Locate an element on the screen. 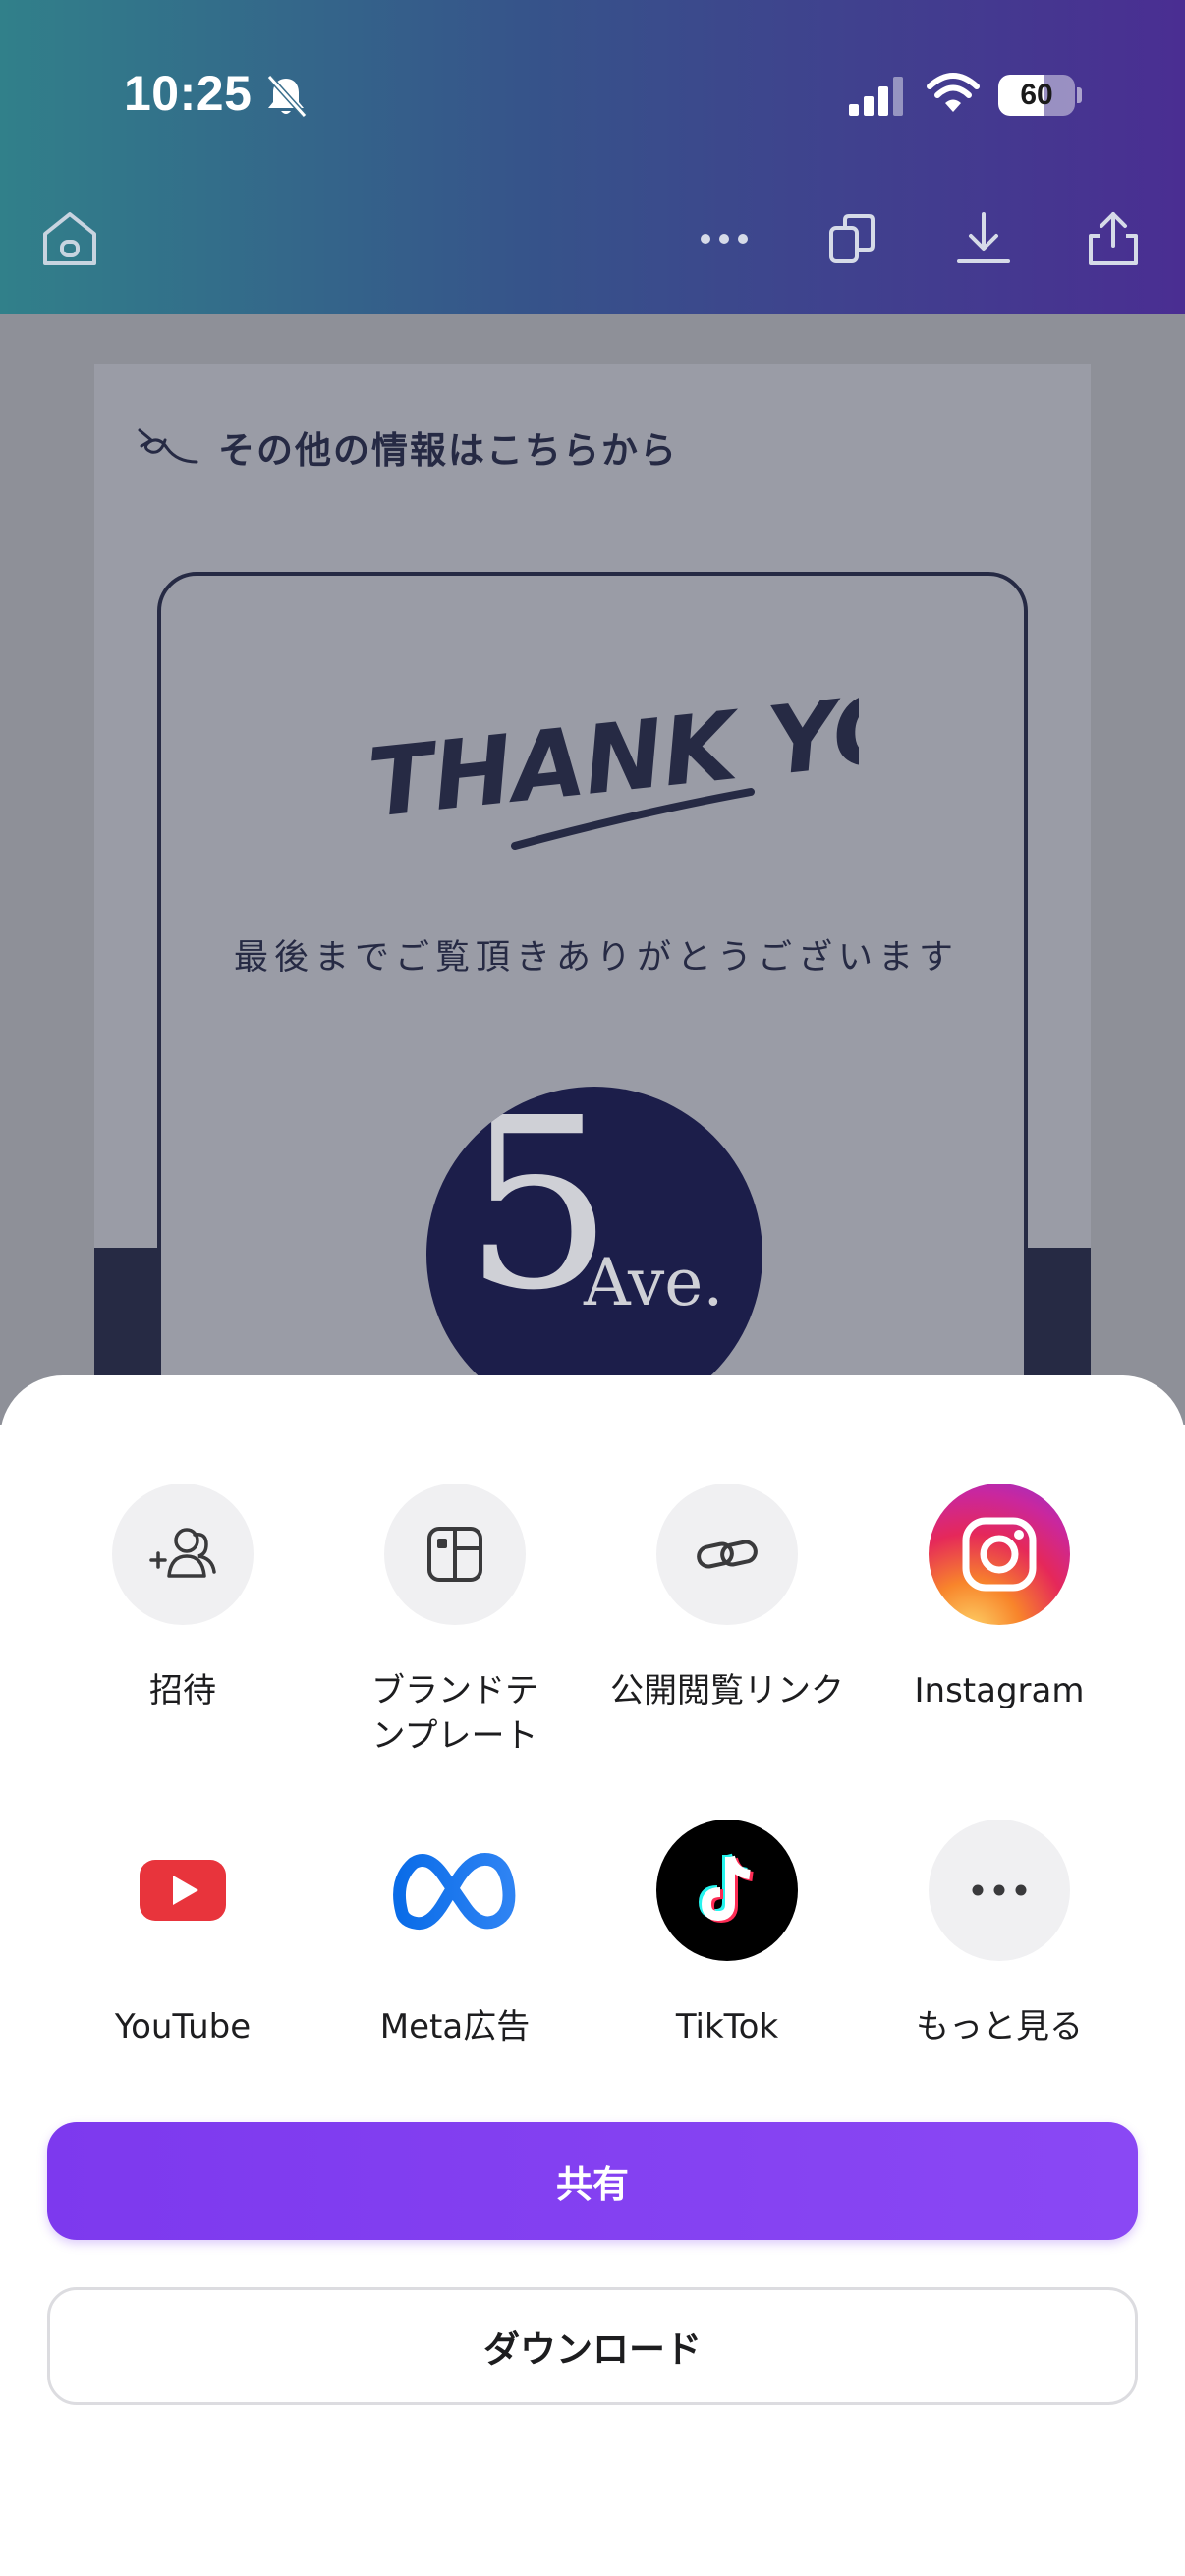 The image size is (1185, 2576). more-icon is located at coordinates (1000, 1890).